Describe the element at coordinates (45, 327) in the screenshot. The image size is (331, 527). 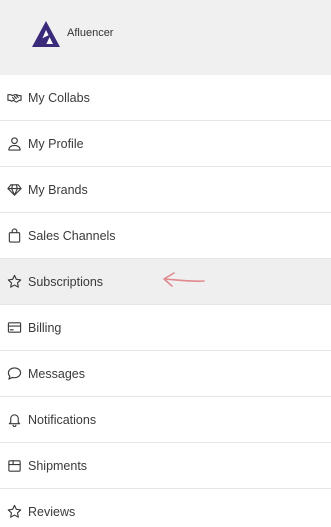
I see `sidebar-item-label: Billing` at that location.